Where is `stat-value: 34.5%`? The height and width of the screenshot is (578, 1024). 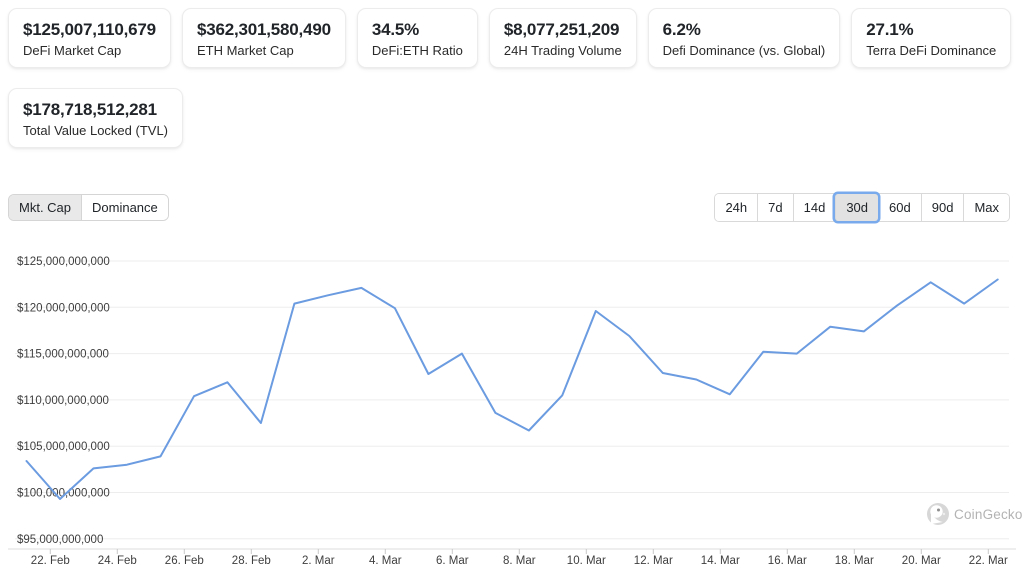
stat-value: 34.5% is located at coordinates (395, 29).